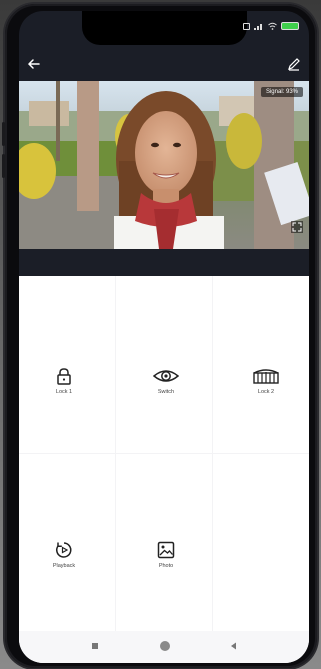 This screenshot has height=669, width=321. I want to click on video-controls-strip, so click(164, 262).